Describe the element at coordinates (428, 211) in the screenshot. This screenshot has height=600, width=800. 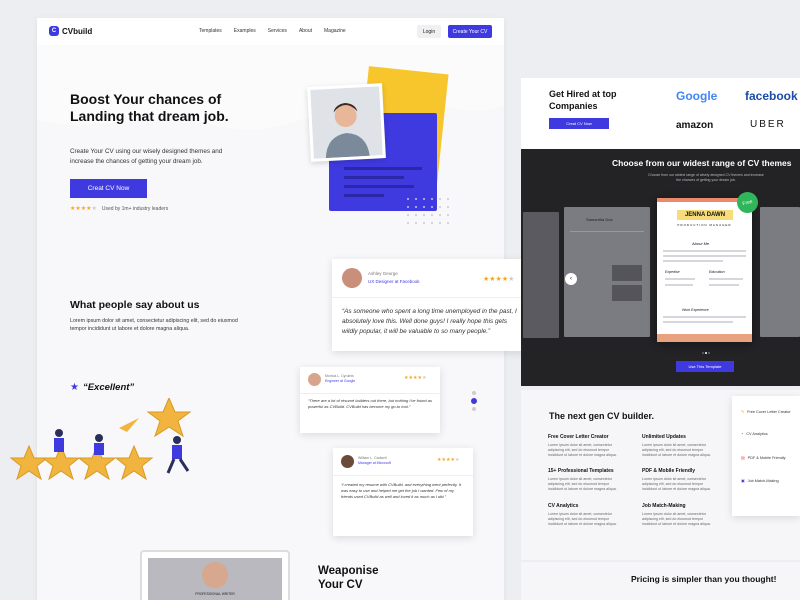
I see `dot-grid` at that location.